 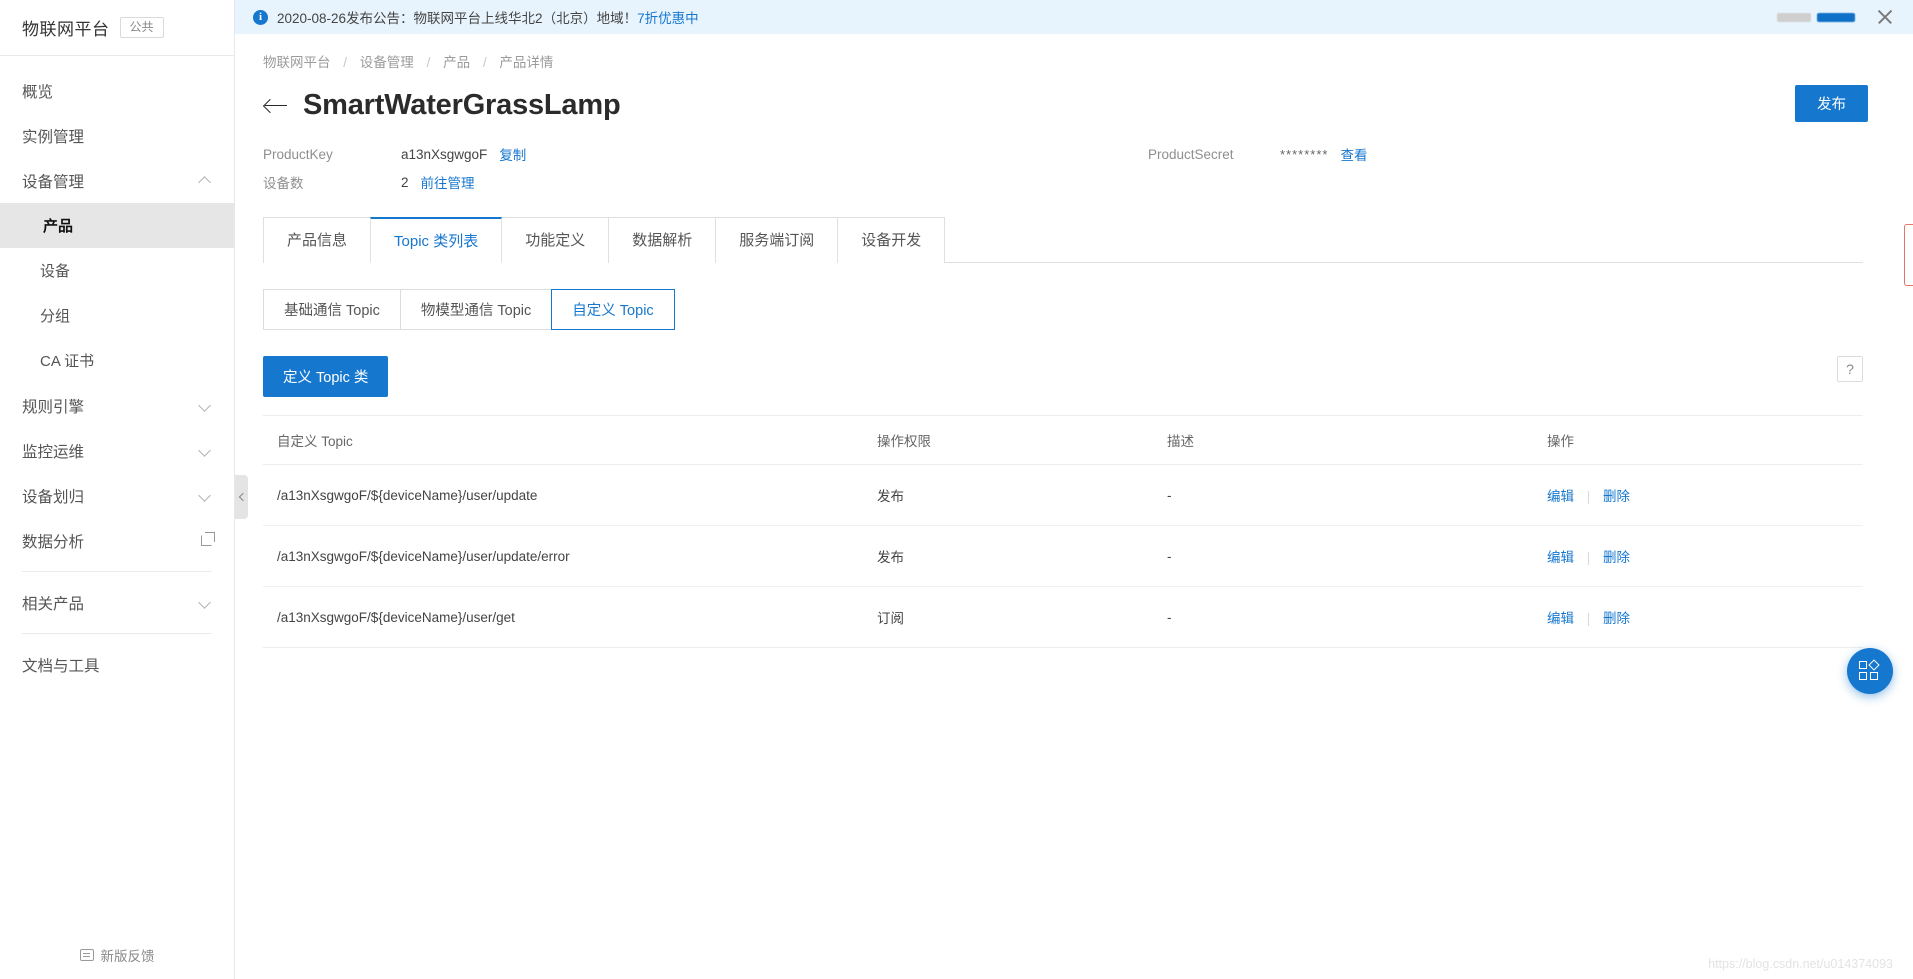 What do you see at coordinates (613, 309) in the screenshot?
I see `subtab-custom-topic: 自定义 Topic` at bounding box center [613, 309].